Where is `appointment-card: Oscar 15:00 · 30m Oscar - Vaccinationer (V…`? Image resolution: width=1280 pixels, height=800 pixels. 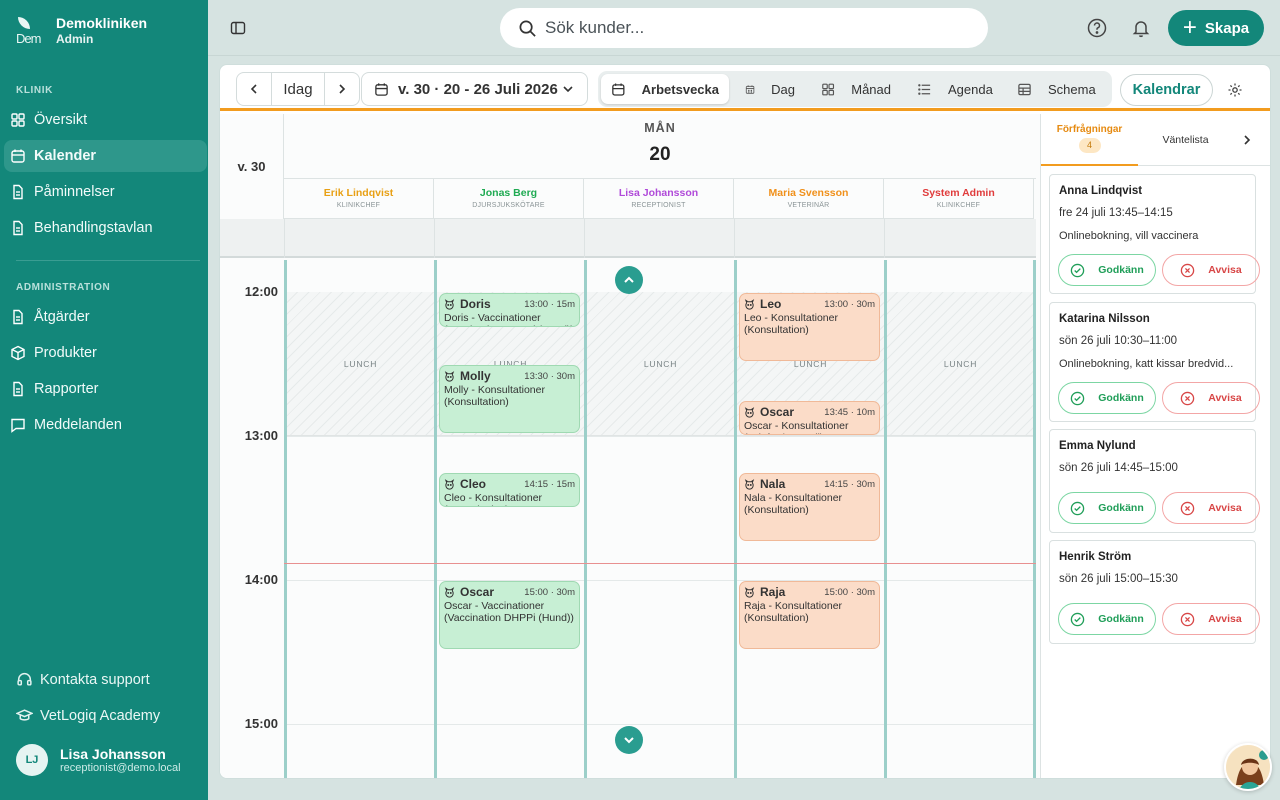 appointment-card: Oscar 15:00 · 30m Oscar - Vaccinationer (V… is located at coordinates (509, 615).